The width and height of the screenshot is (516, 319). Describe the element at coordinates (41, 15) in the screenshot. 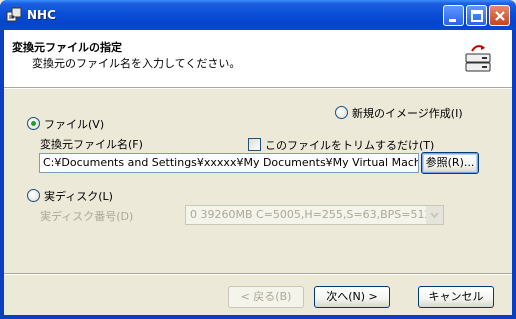

I see `window-title: NHC` at that location.